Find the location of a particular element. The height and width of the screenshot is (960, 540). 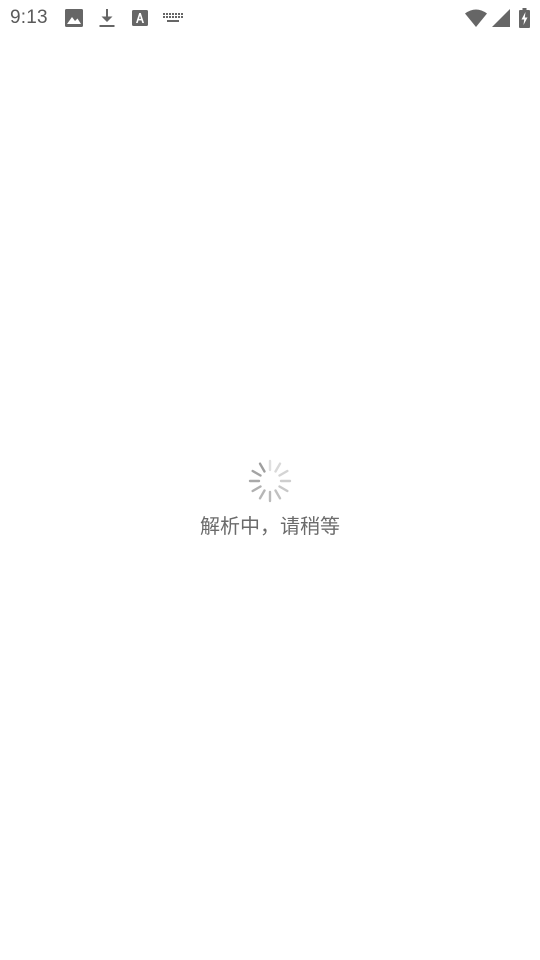

download-icon is located at coordinates (107, 18).